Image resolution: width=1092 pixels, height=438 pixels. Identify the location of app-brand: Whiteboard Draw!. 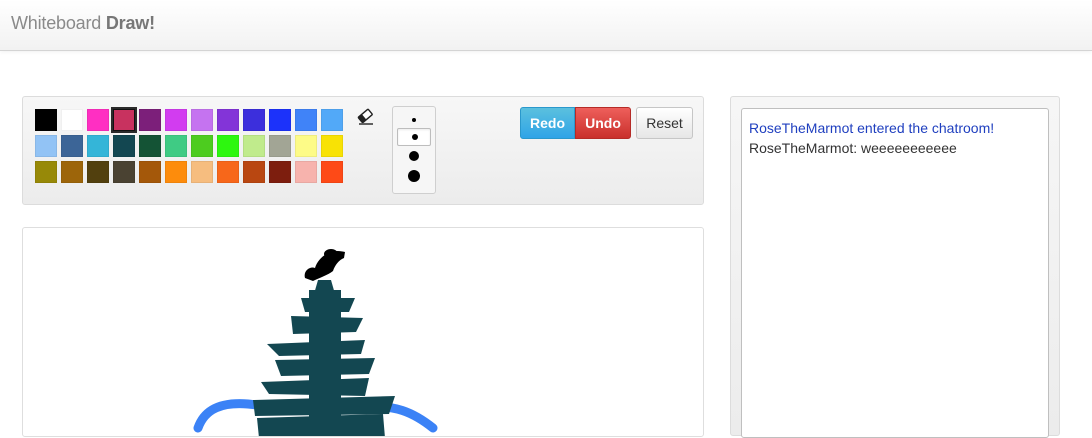
(83, 23).